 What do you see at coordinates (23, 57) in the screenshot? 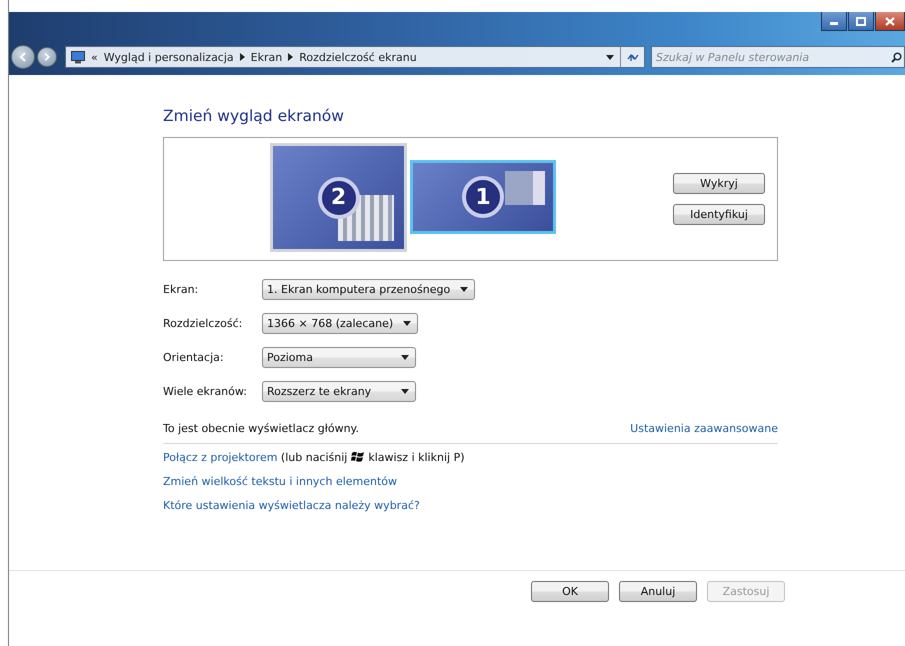
I see `back-button` at bounding box center [23, 57].